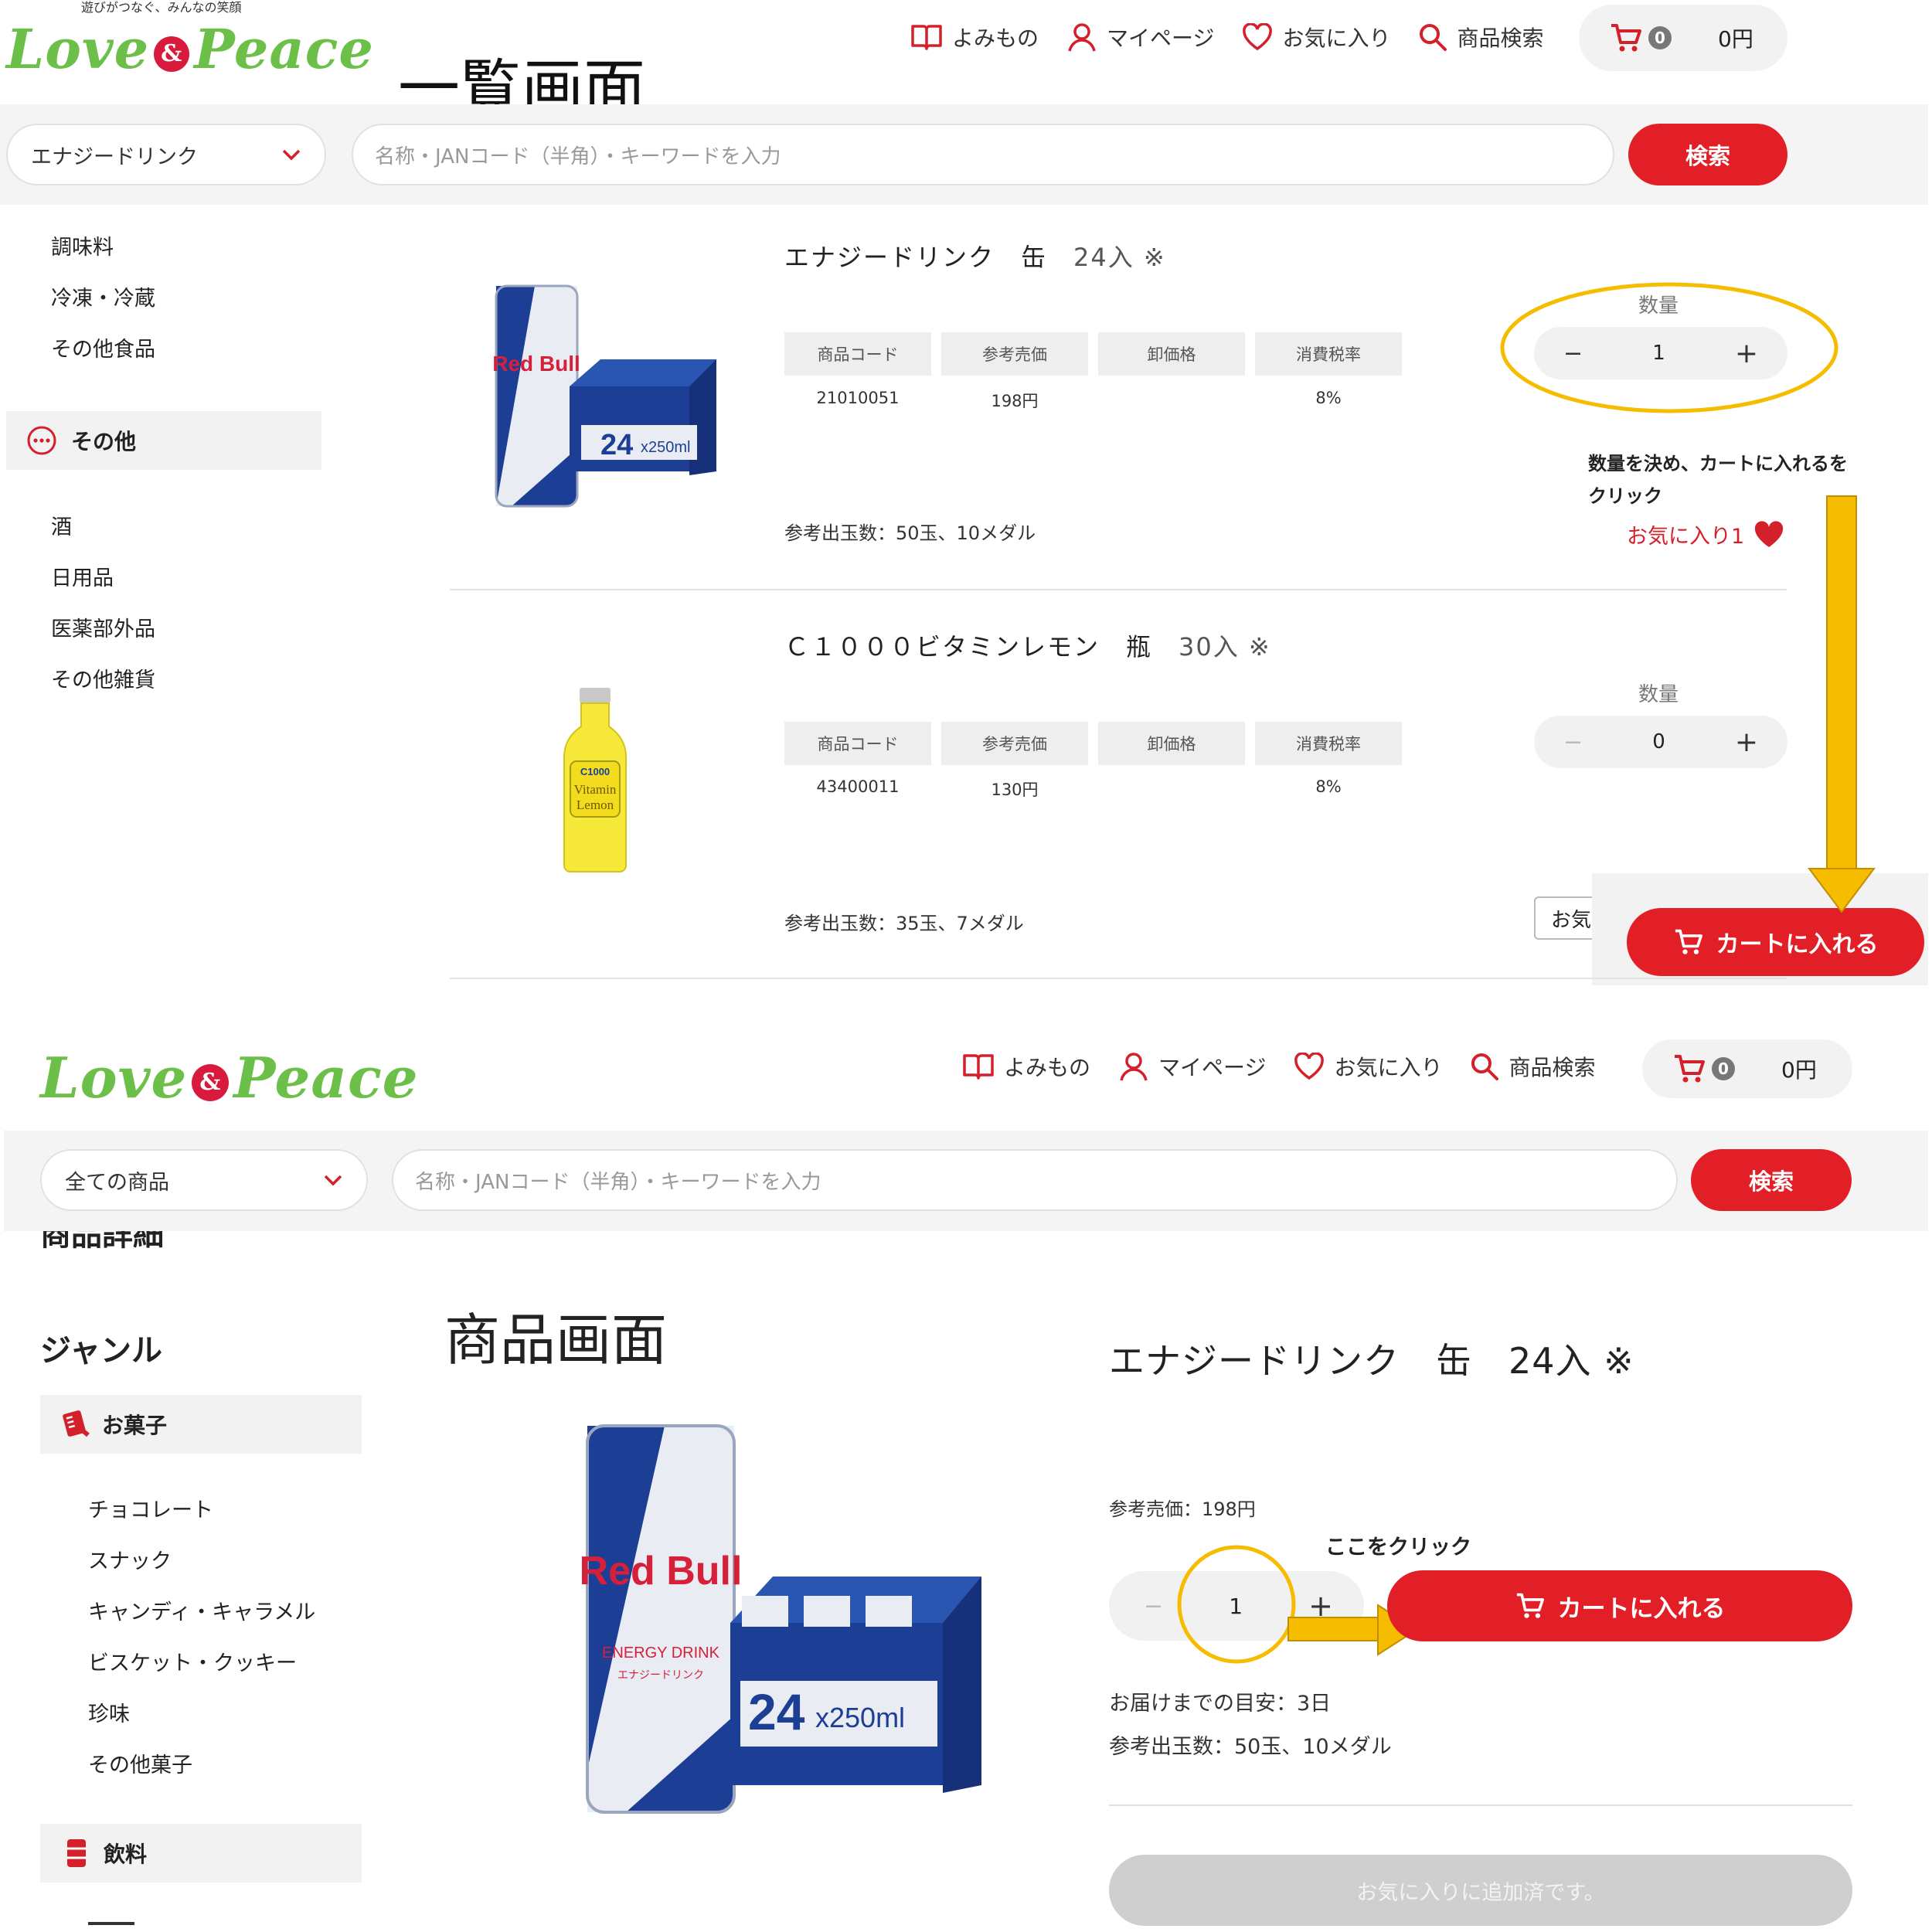  Describe the element at coordinates (161, 8) in the screenshot. I see `logo-tagline: 遊びがつなぐ、みんなの笑顔` at that location.